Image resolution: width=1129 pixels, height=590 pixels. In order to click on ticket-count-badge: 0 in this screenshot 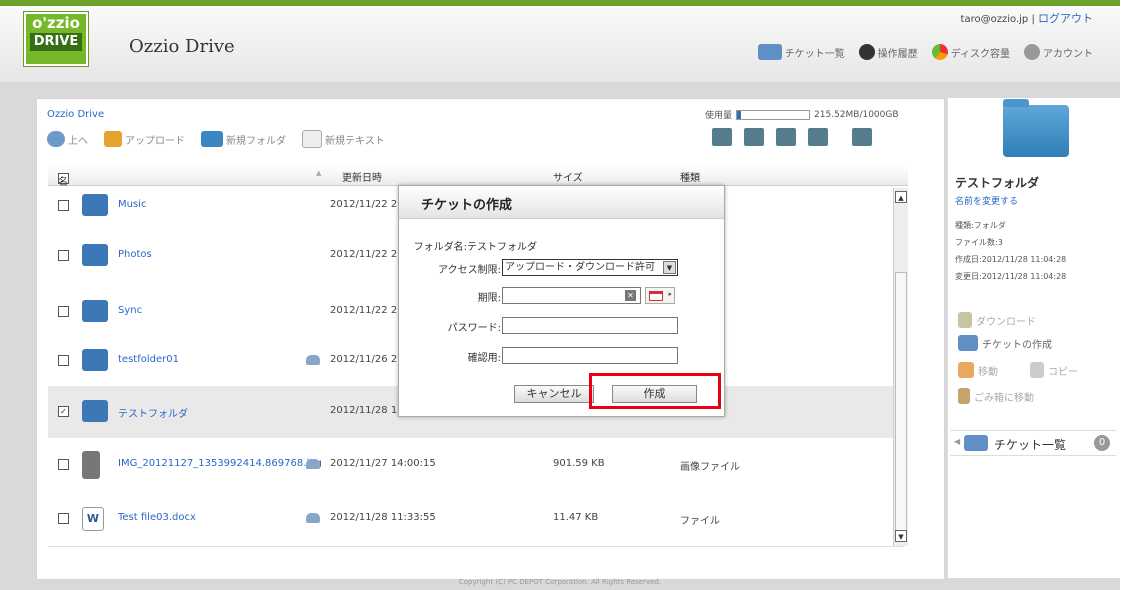, I will do `click(1102, 443)`.